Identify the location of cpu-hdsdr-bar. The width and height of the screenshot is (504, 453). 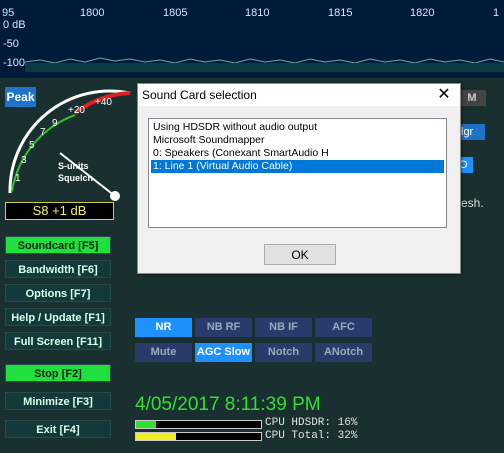
(198, 424).